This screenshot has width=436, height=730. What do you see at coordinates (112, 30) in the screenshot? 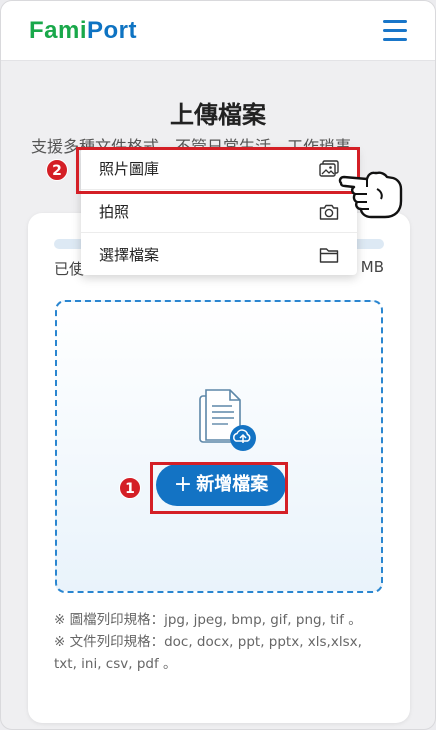
I see `logo-port-text: Port` at bounding box center [112, 30].